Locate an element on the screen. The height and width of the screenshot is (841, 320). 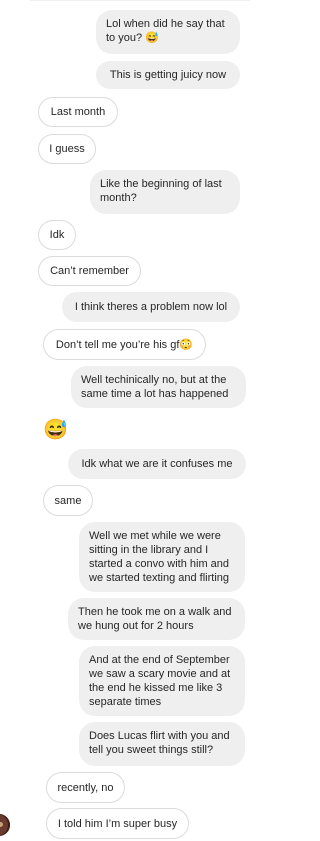
message-received: I guess is located at coordinates (67, 149).